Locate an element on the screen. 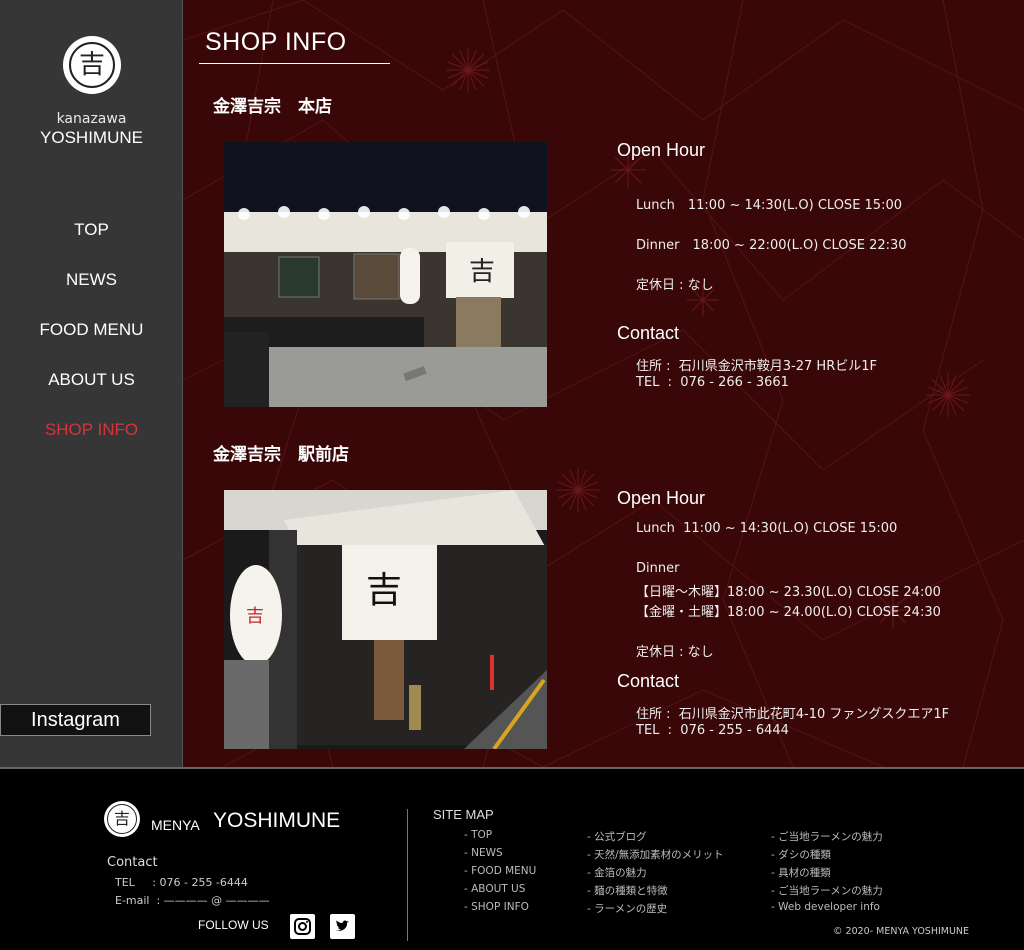  contact-heading-ekimae: Contact is located at coordinates (648, 681).